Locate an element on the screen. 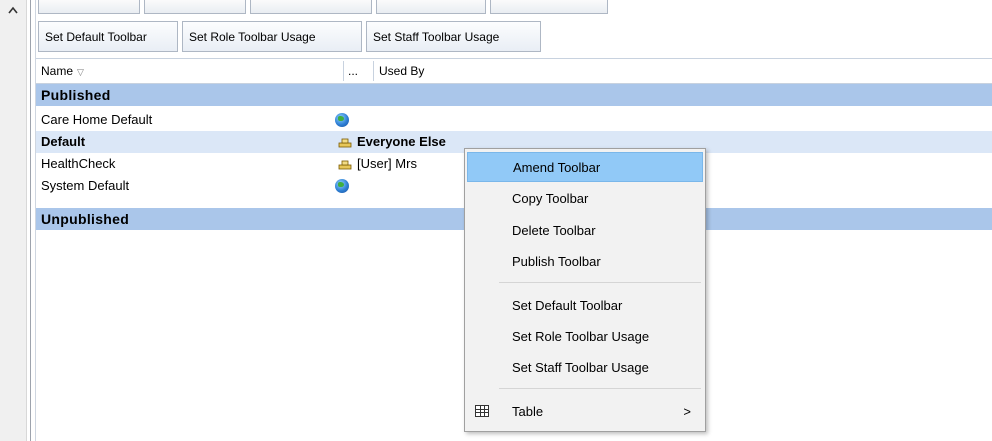  grid-header: Name ▽ ... Used By is located at coordinates (514, 71).